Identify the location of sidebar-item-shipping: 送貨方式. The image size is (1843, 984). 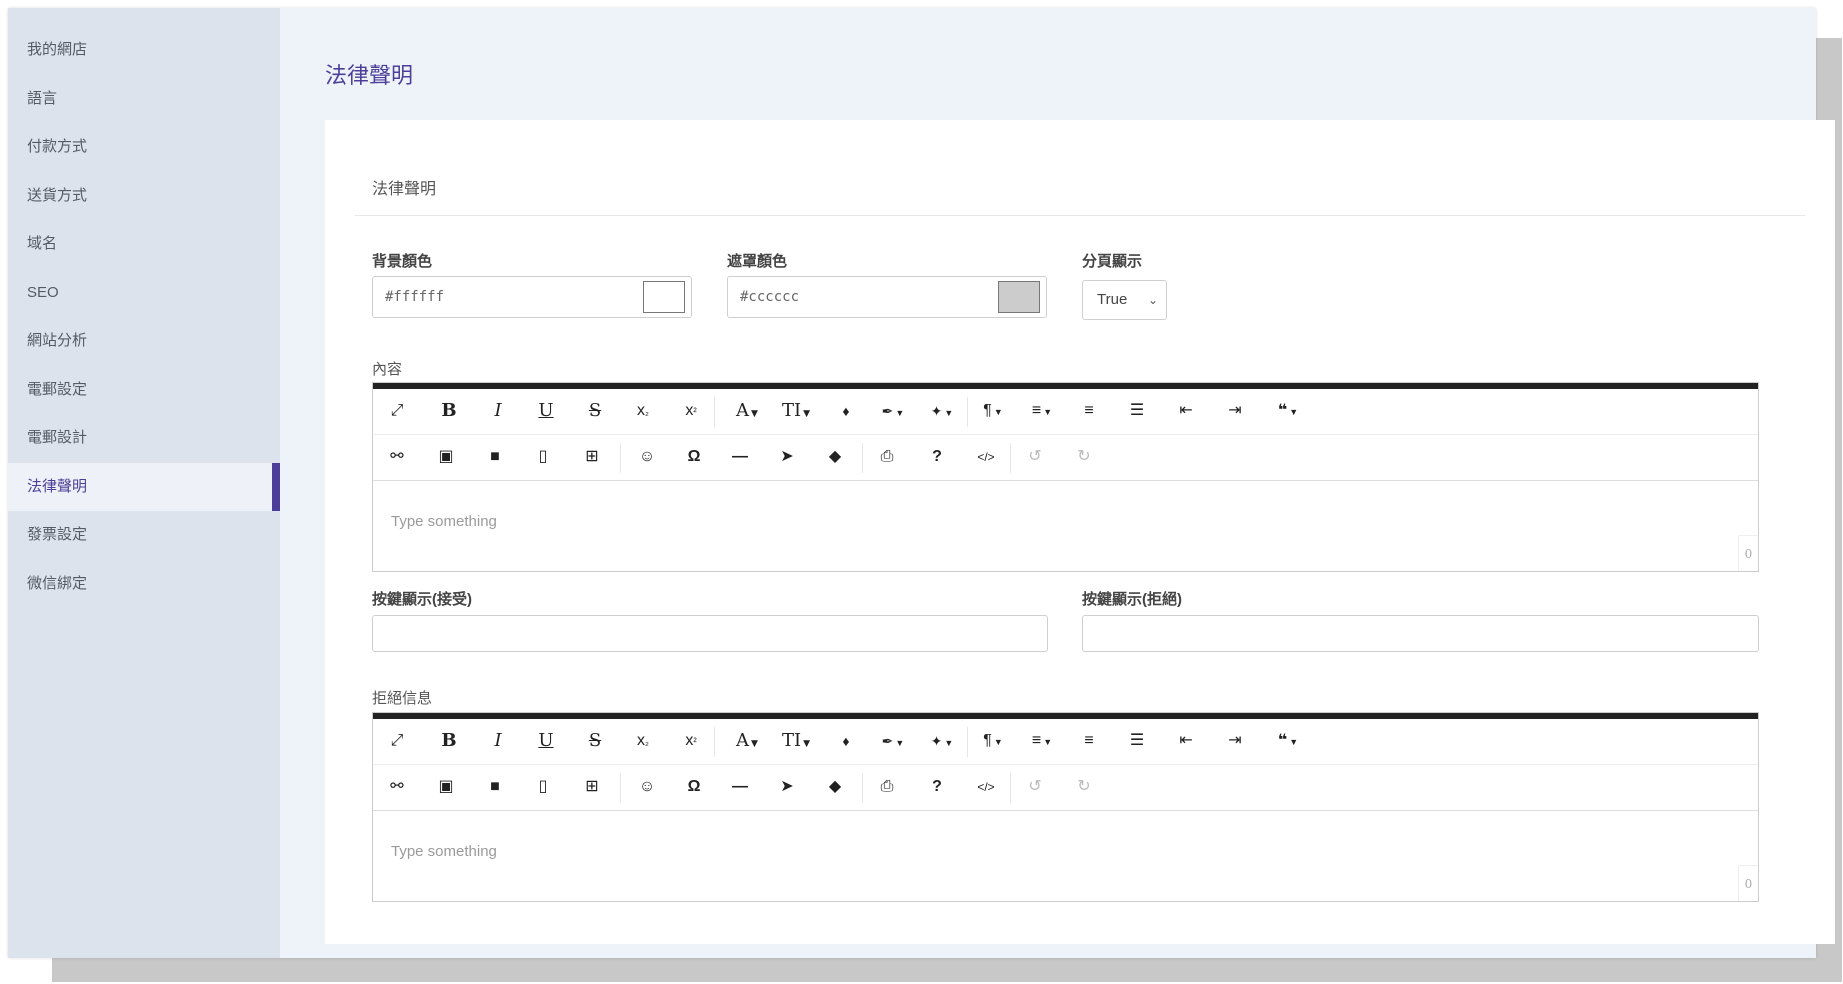
(144, 196).